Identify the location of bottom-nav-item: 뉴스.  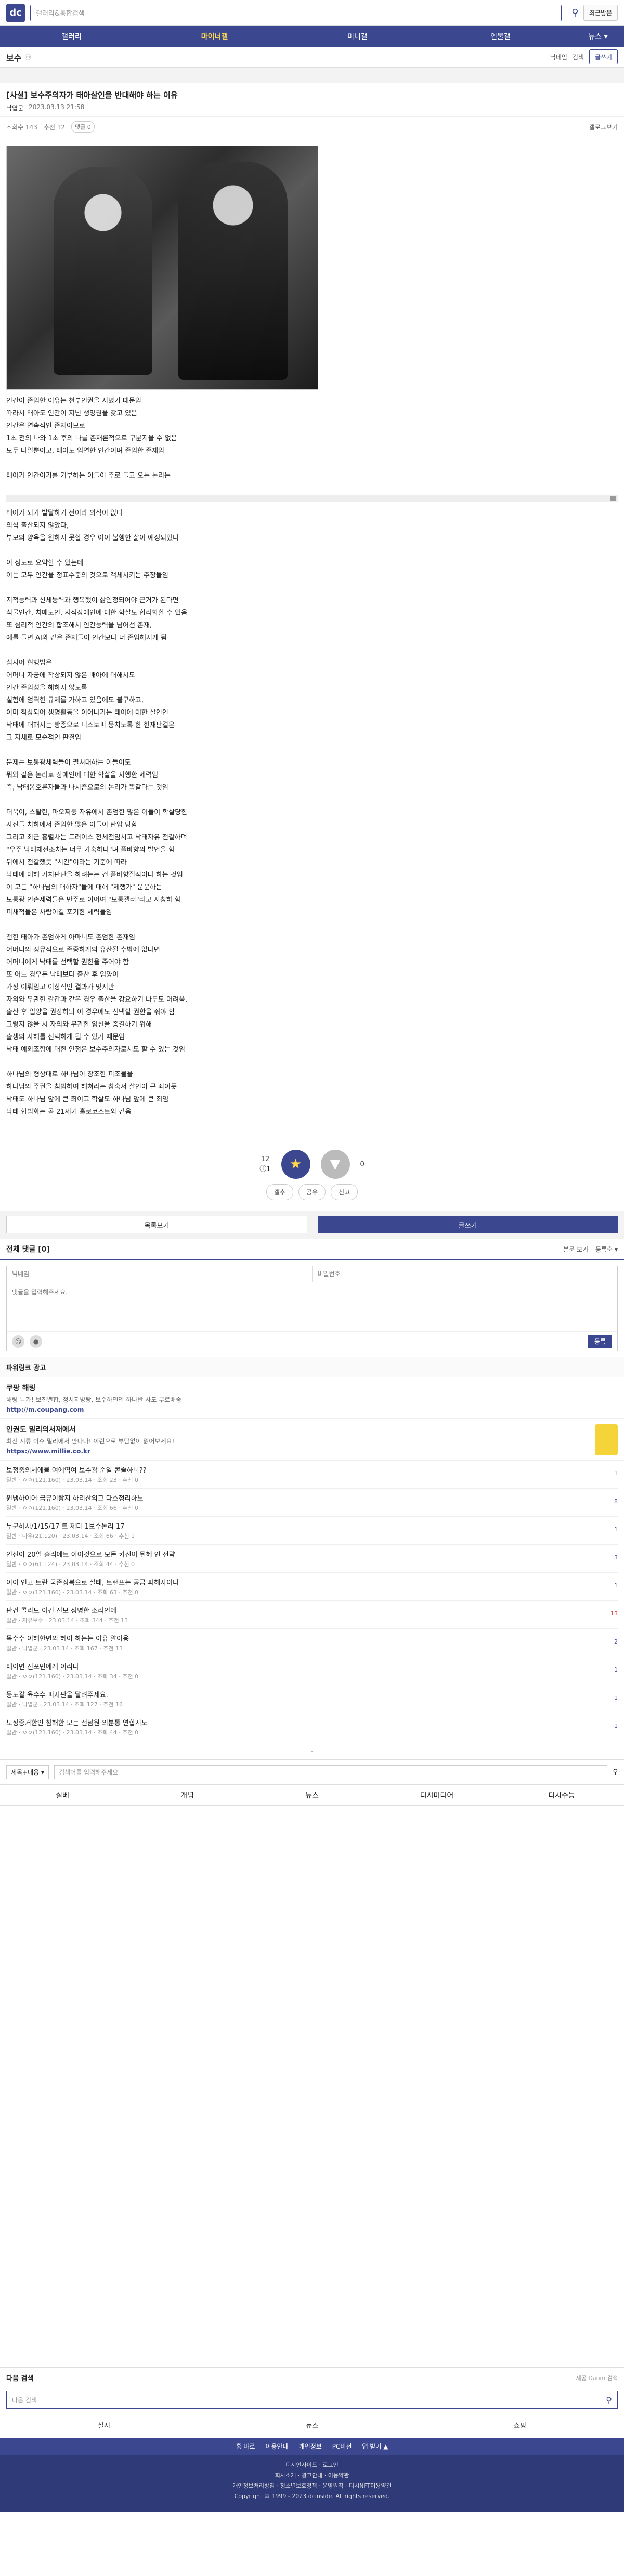
(312, 1795).